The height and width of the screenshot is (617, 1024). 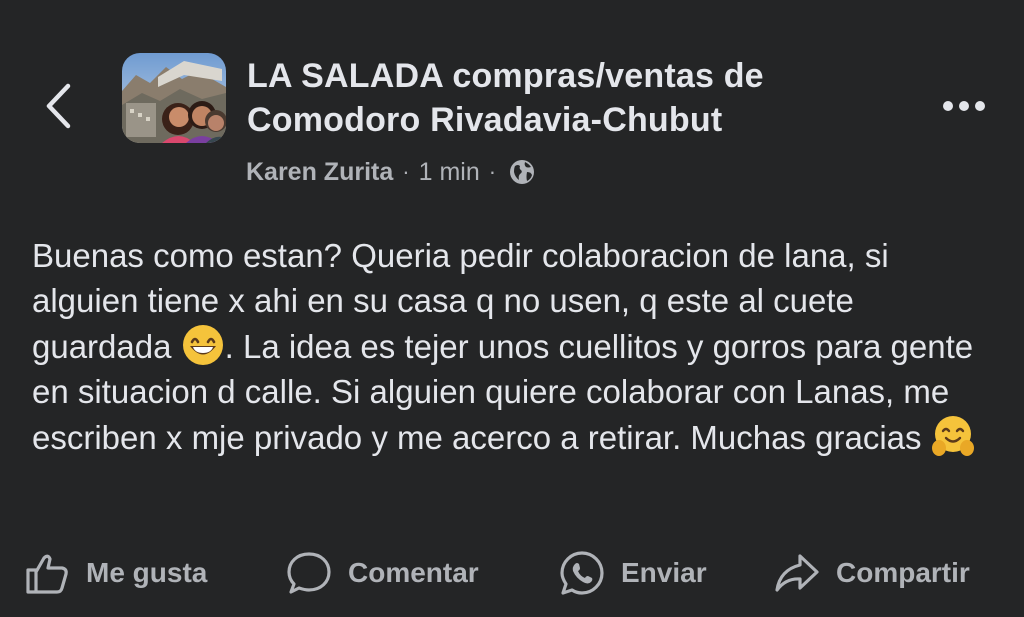 What do you see at coordinates (413, 572) in the screenshot?
I see `comment-label: Comentar` at bounding box center [413, 572].